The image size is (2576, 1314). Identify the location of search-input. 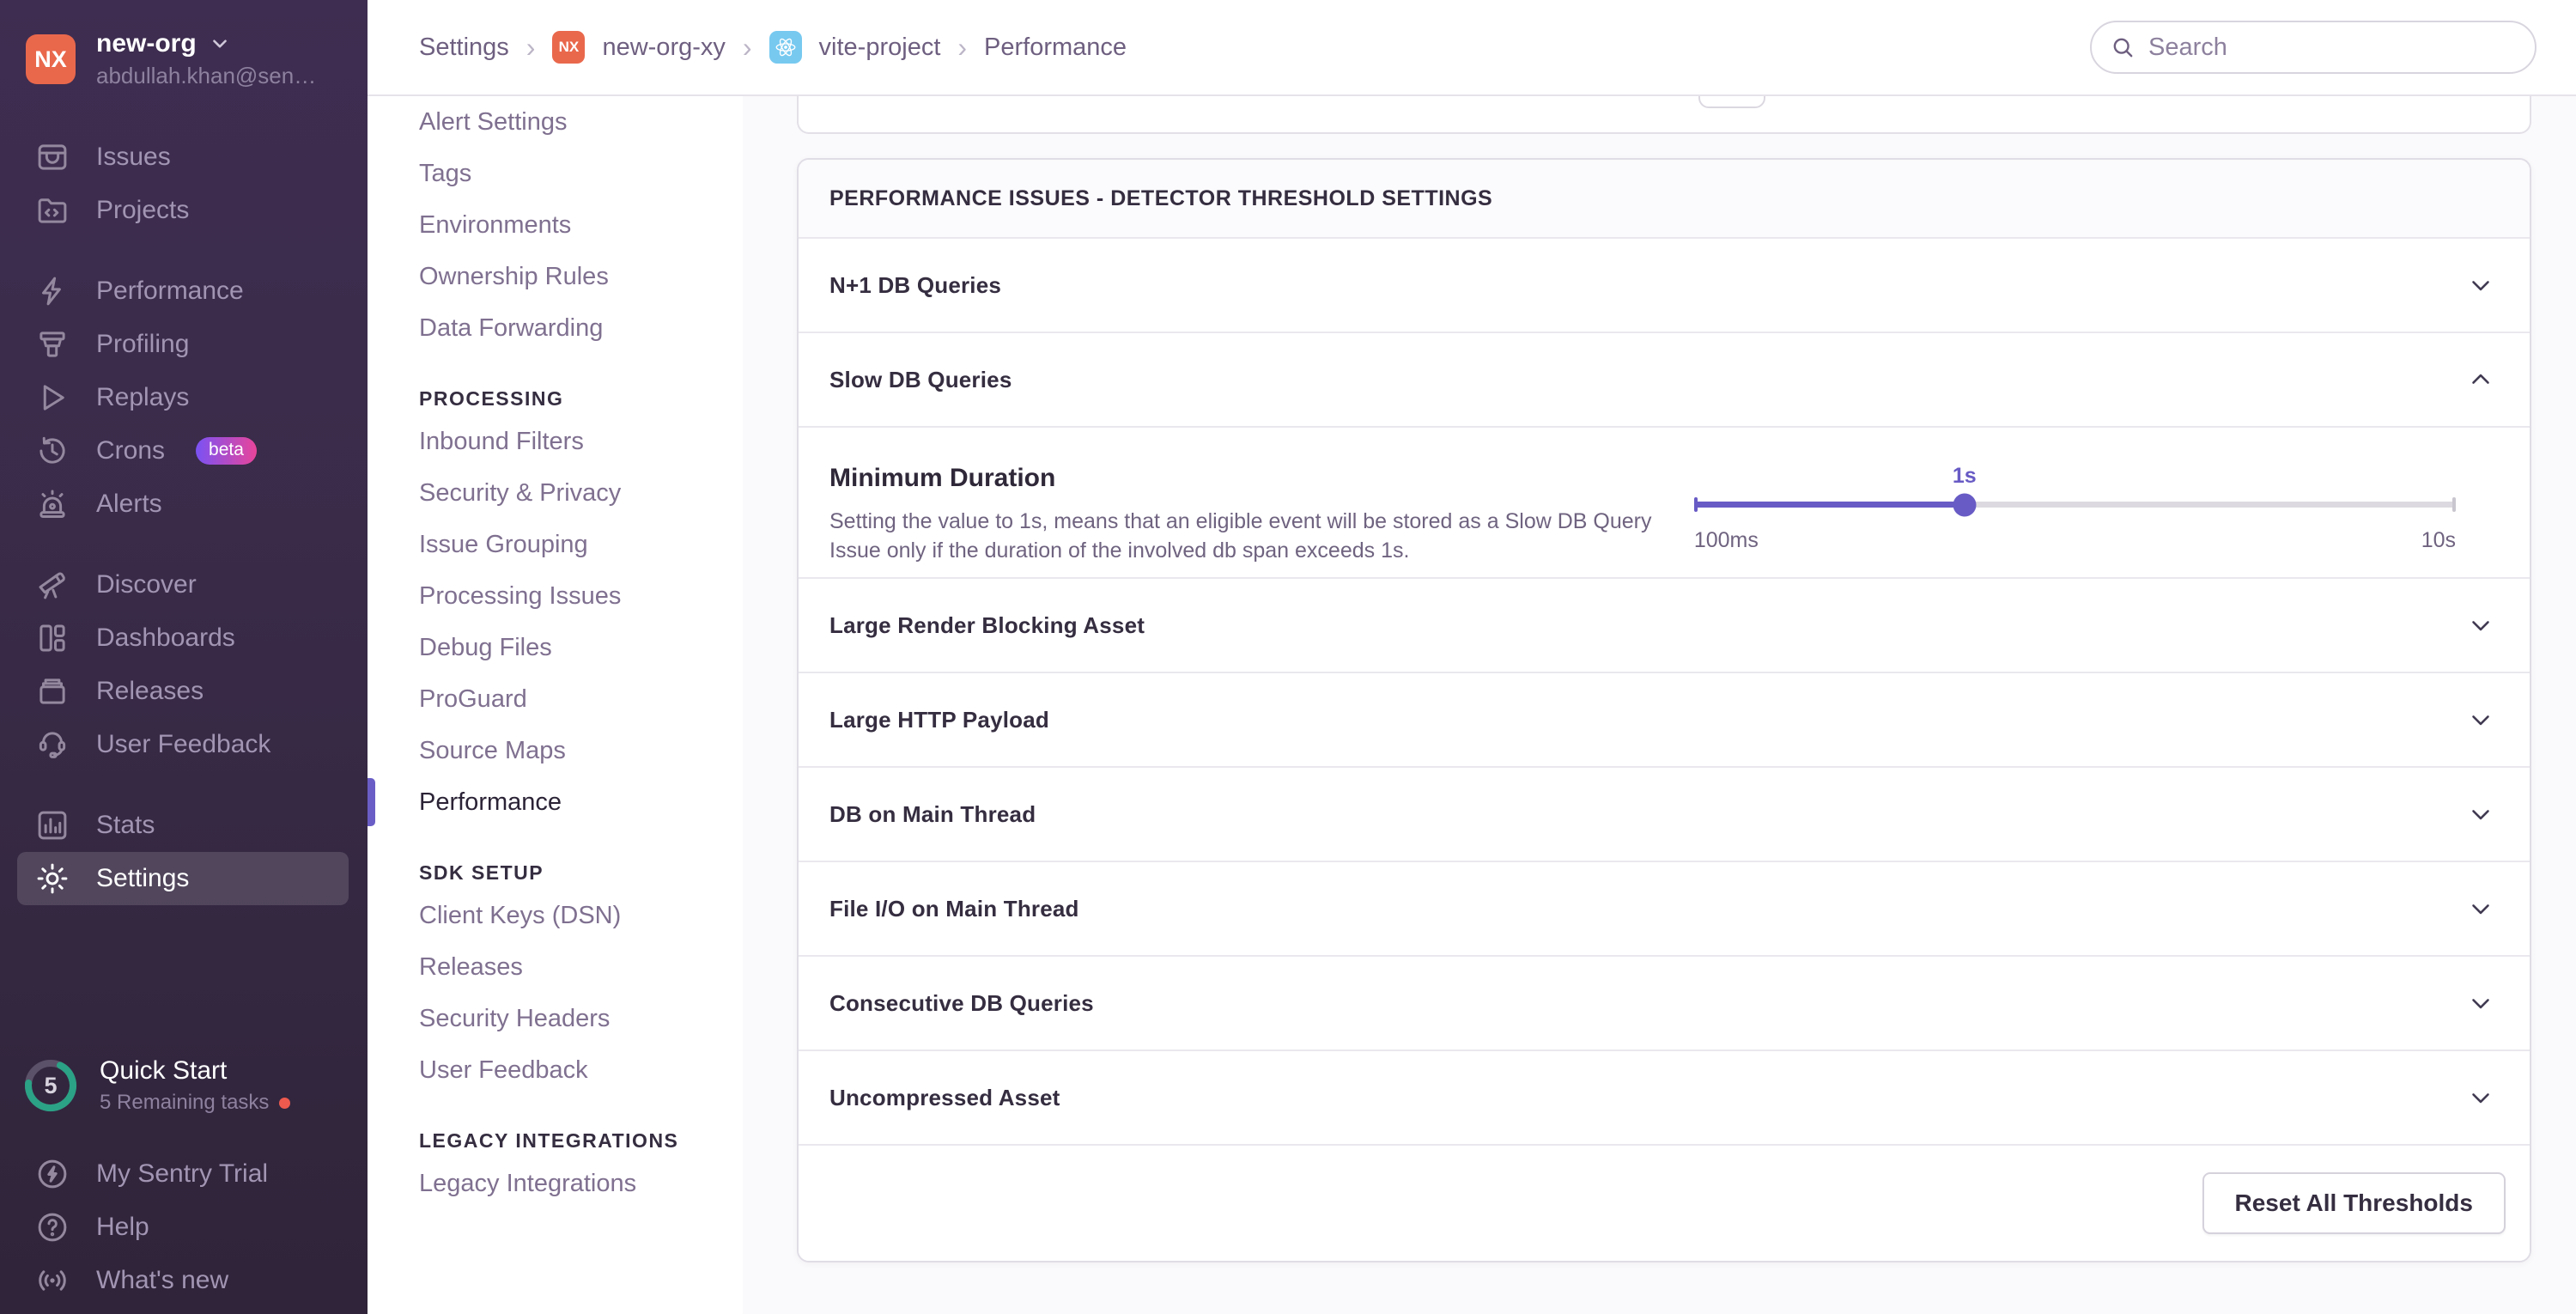
(2313, 47).